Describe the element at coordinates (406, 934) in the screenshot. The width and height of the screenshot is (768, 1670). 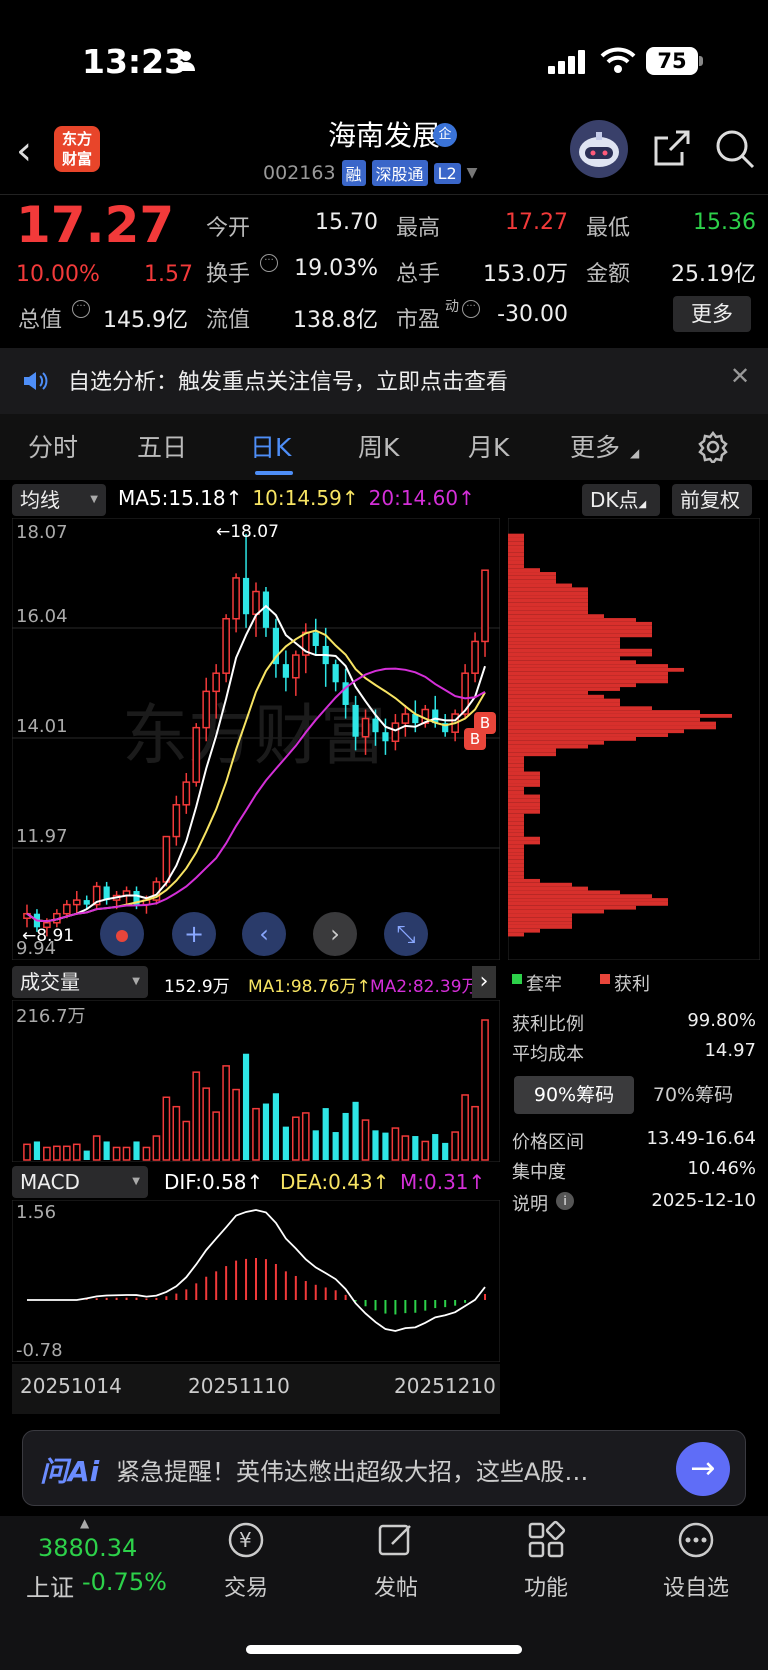
I see `fullscreen-icon: ⤡` at that location.